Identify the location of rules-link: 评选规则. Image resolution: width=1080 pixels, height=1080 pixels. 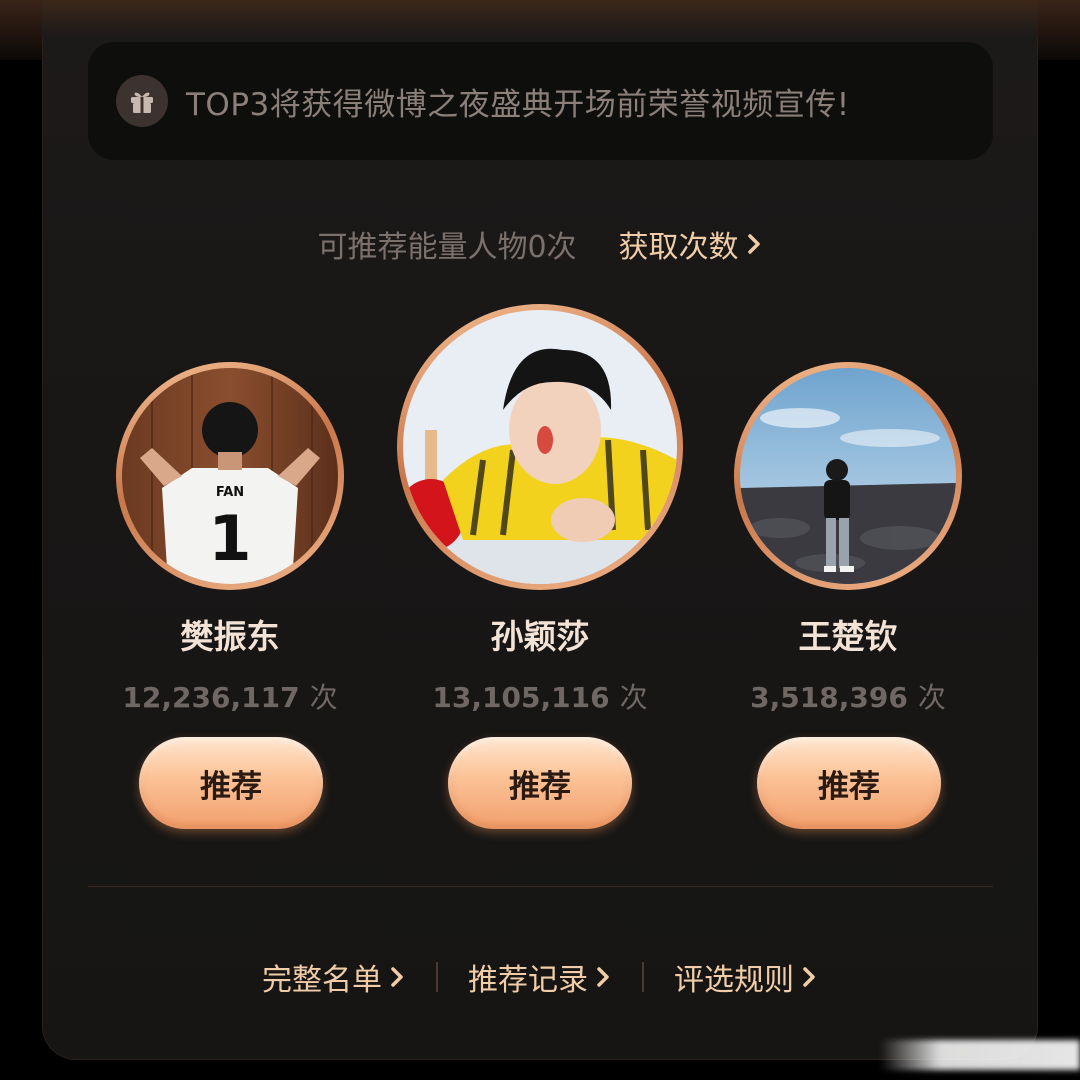
(746, 977).